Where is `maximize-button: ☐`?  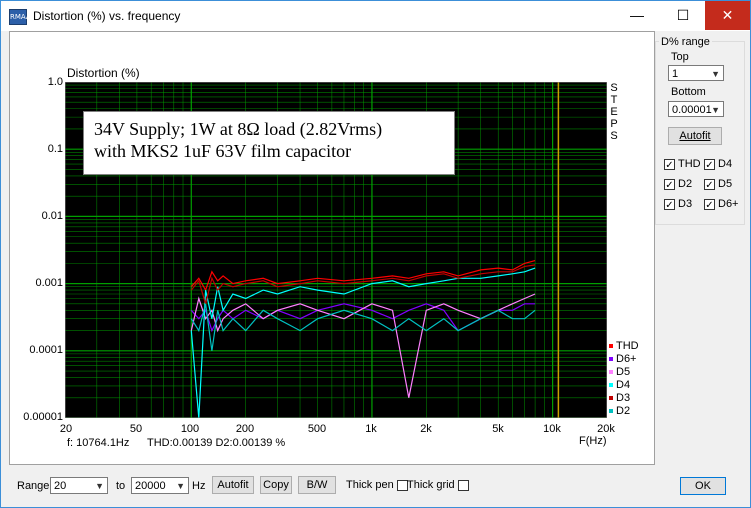
maximize-button: ☐ is located at coordinates (683, 15).